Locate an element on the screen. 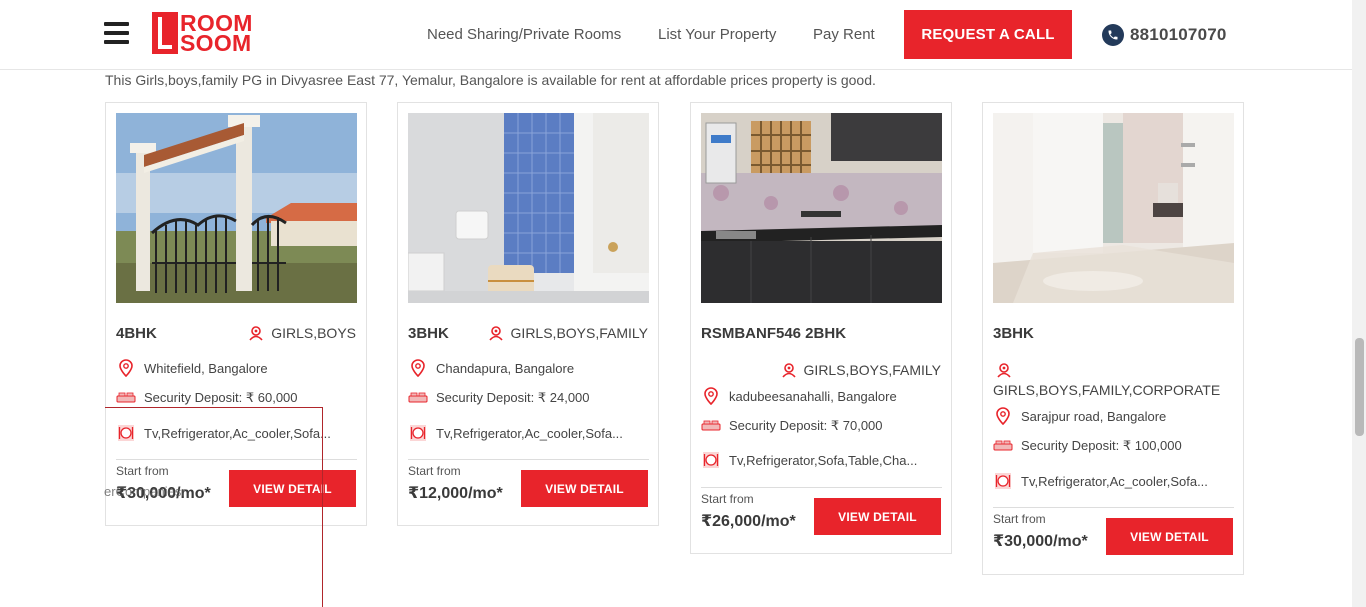 The height and width of the screenshot is (607, 1366). location-row: Chandapura, Bangalore is located at coordinates (491, 368).